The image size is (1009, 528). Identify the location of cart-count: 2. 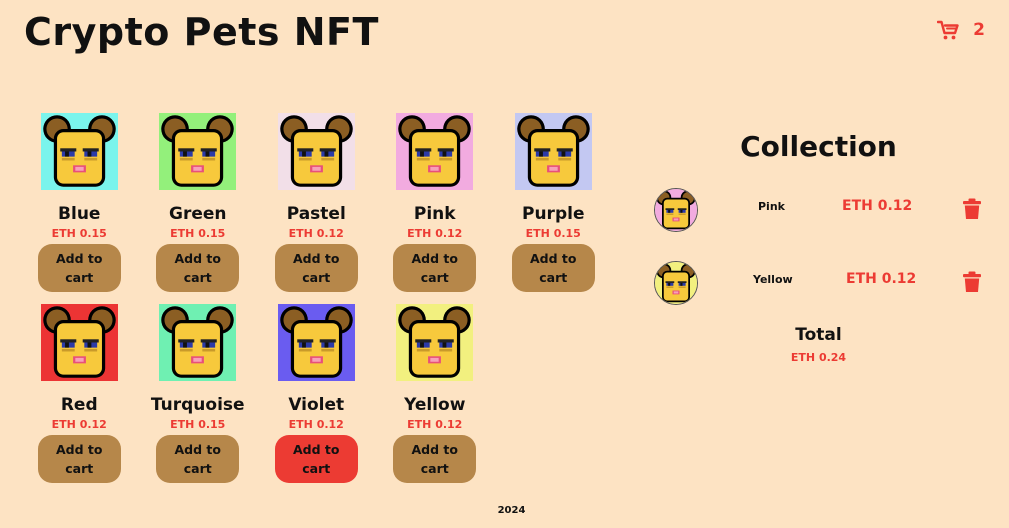
(979, 30).